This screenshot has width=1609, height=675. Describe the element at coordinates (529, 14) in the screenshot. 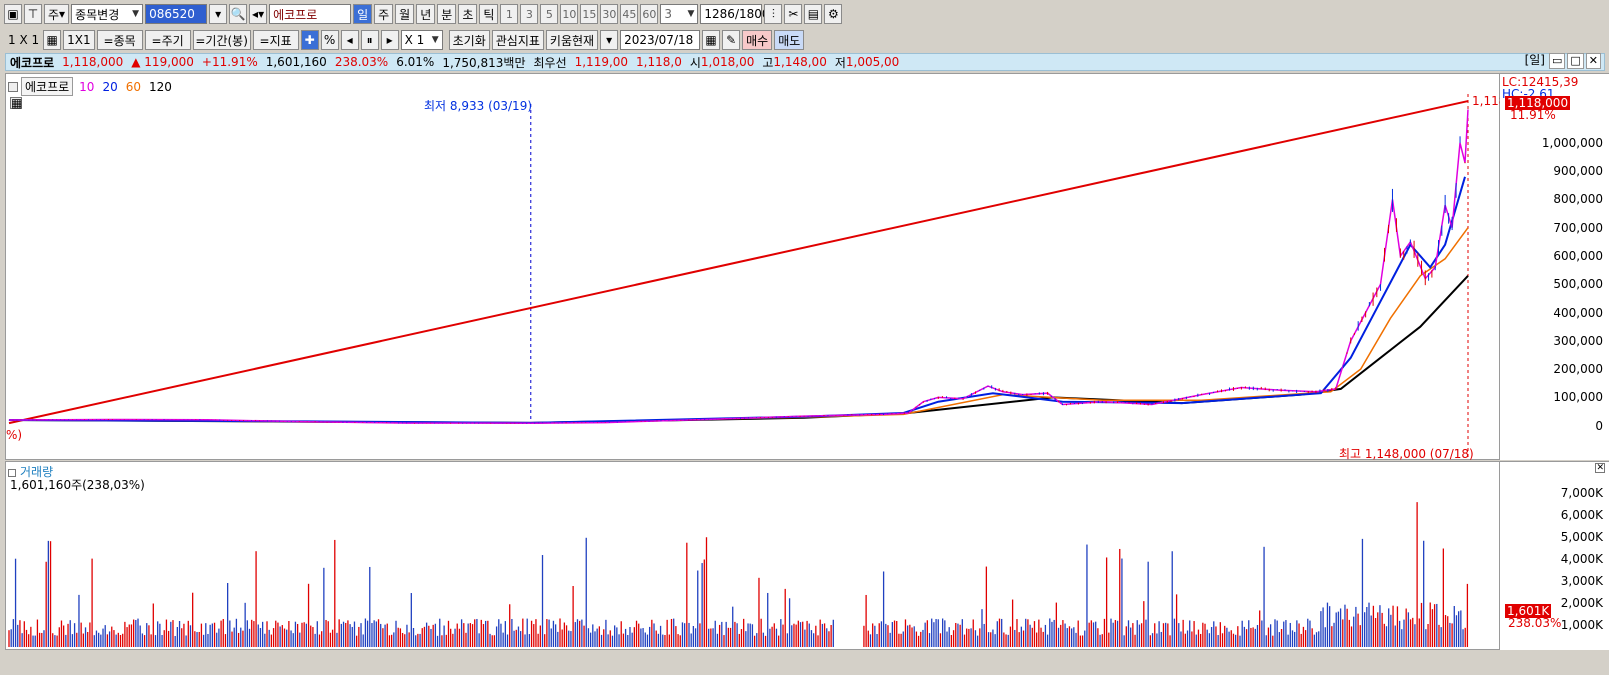

I see `interval-3: 3` at that location.